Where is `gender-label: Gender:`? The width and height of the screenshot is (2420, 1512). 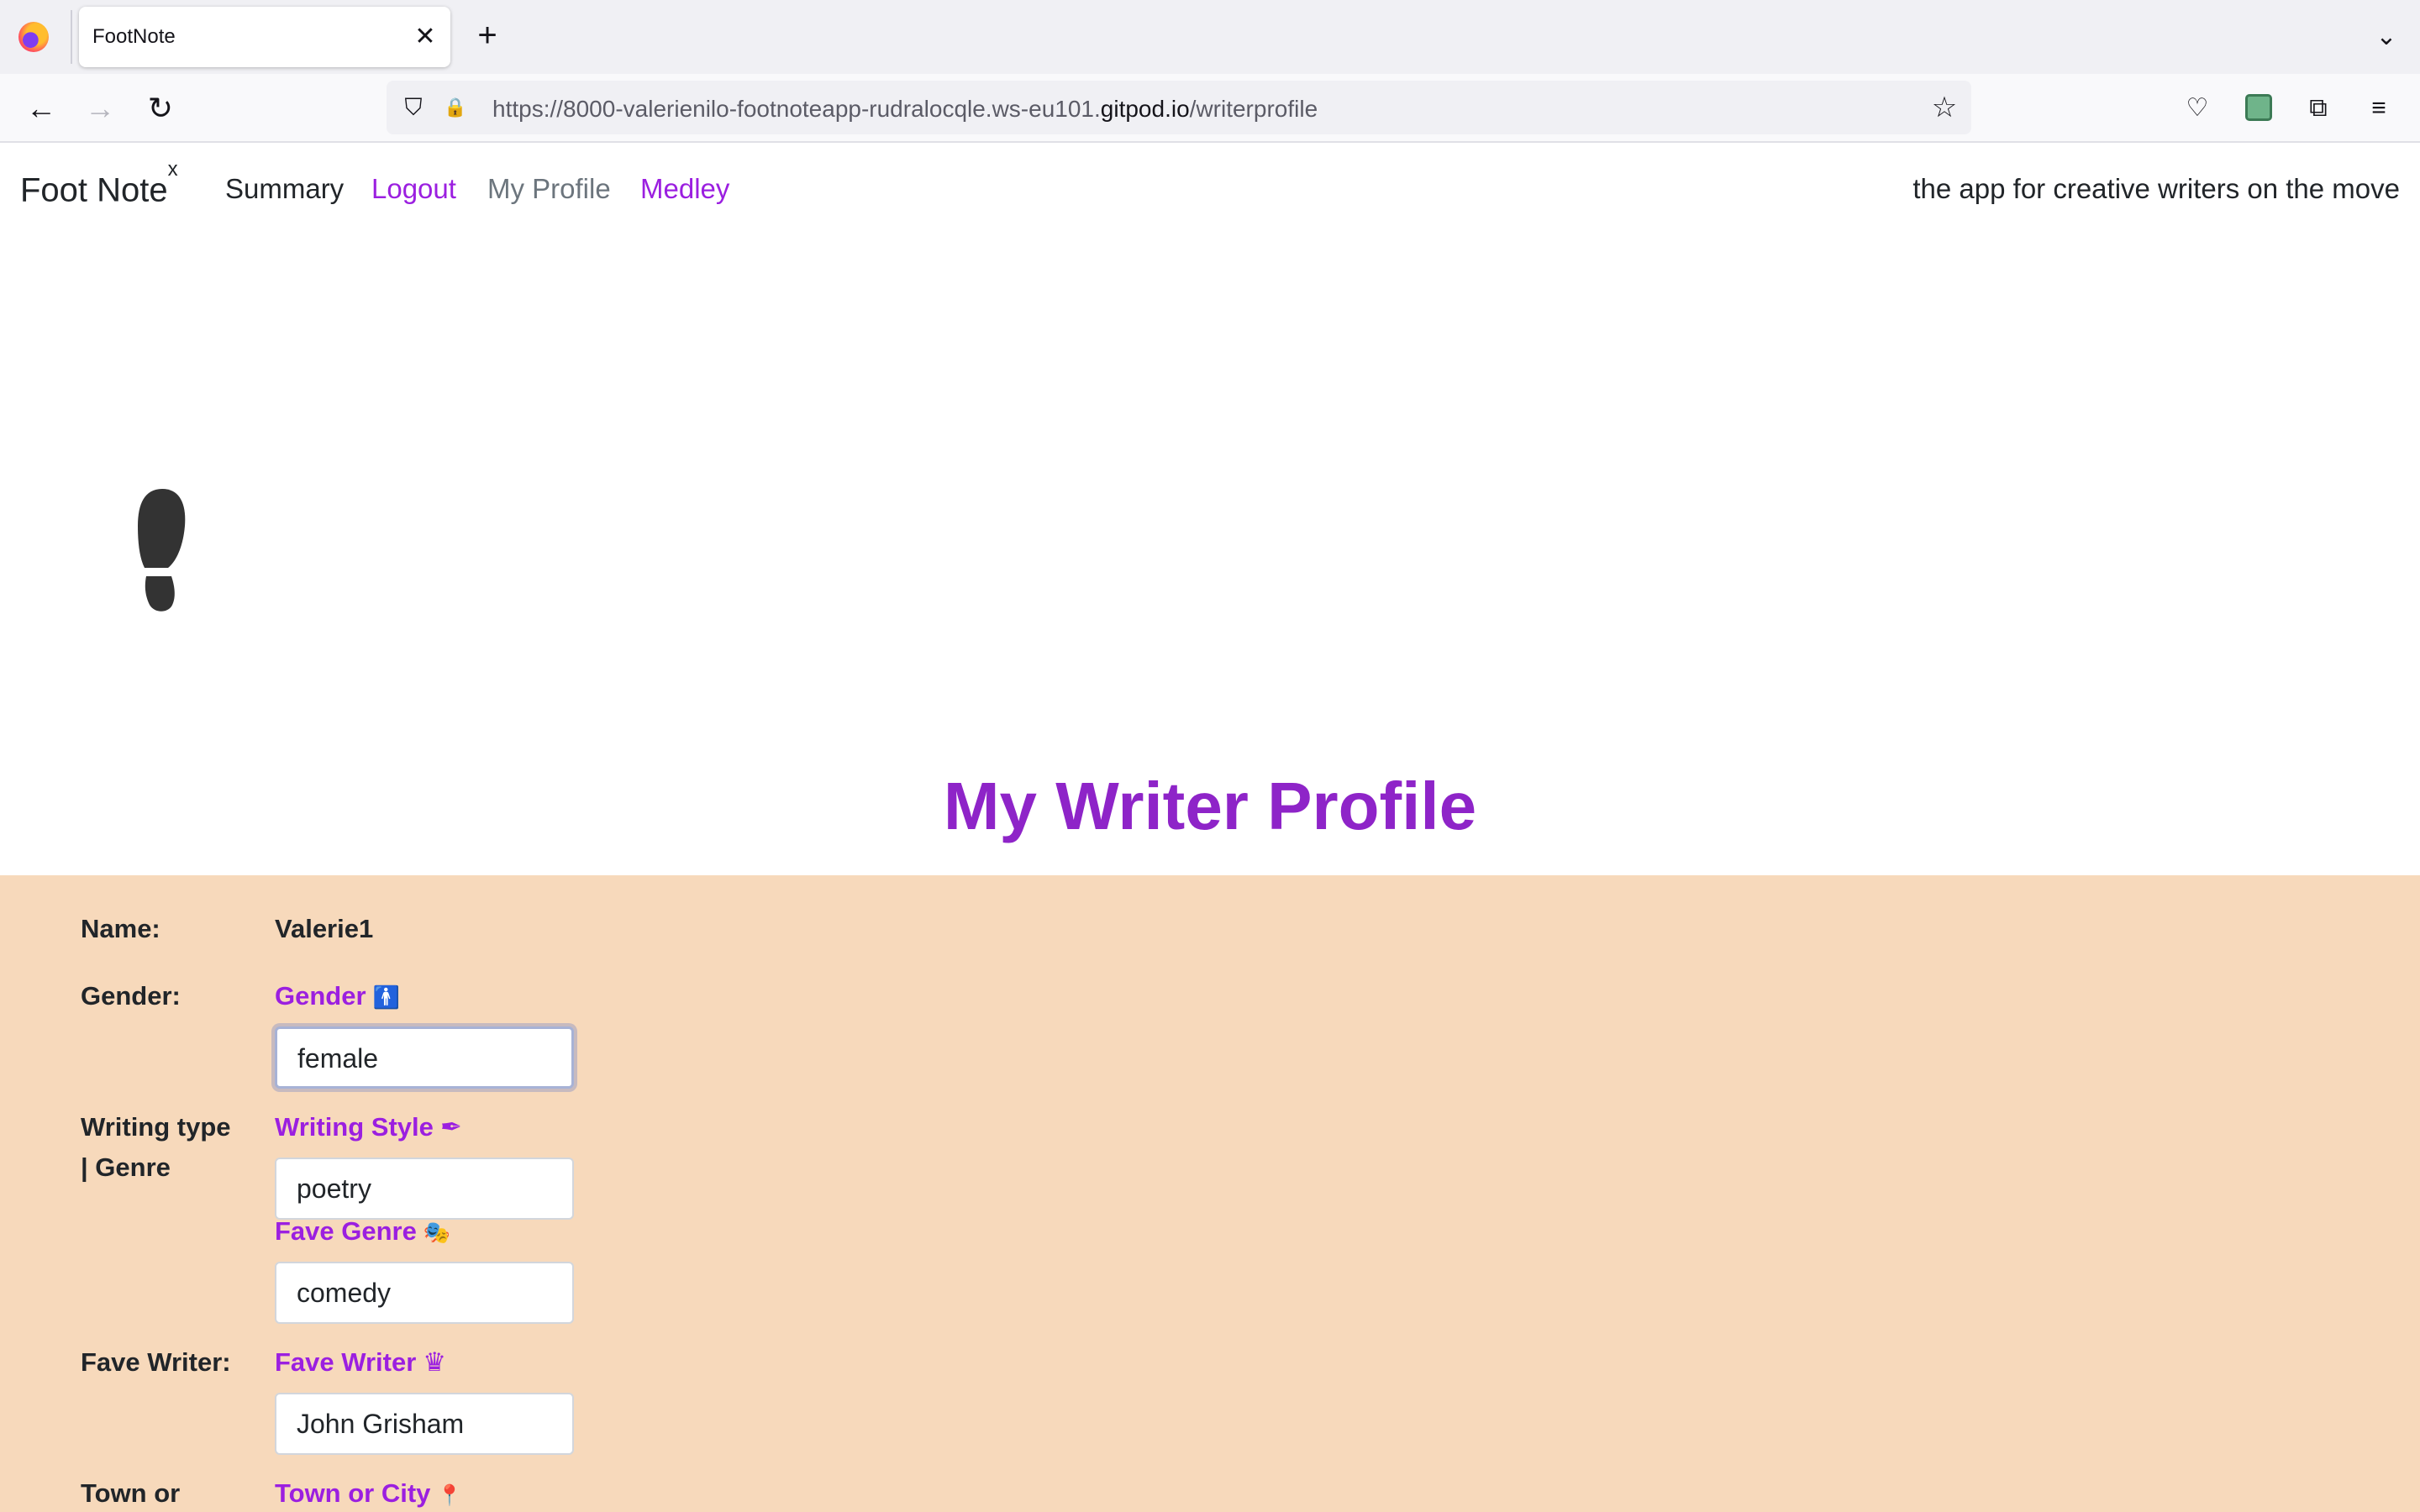 gender-label: Gender: is located at coordinates (131, 996).